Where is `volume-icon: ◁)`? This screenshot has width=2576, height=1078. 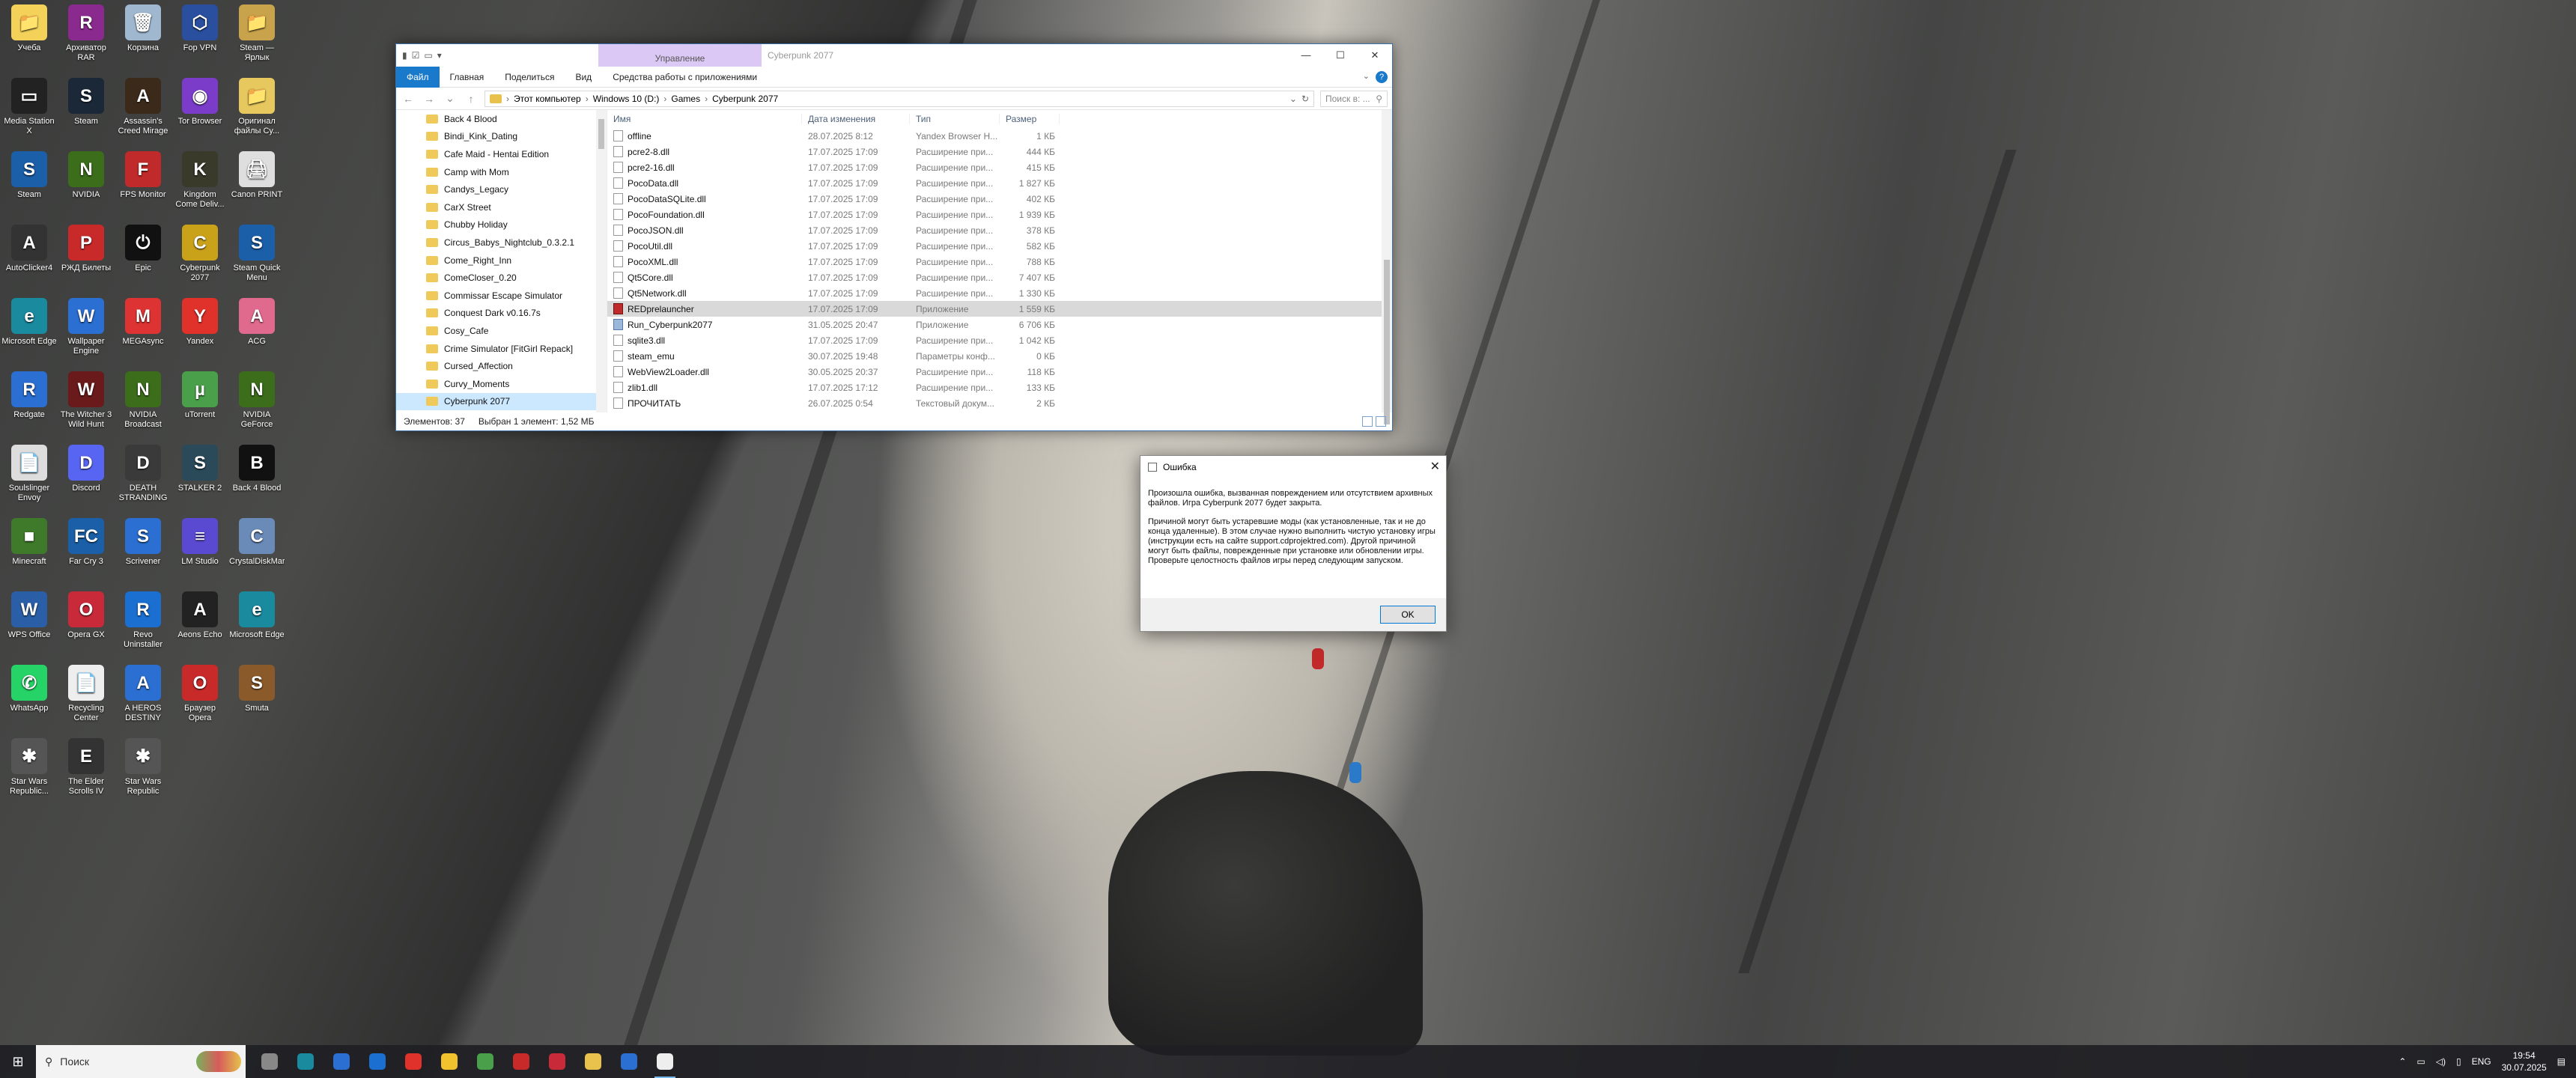
volume-icon: ◁) is located at coordinates (2441, 1061).